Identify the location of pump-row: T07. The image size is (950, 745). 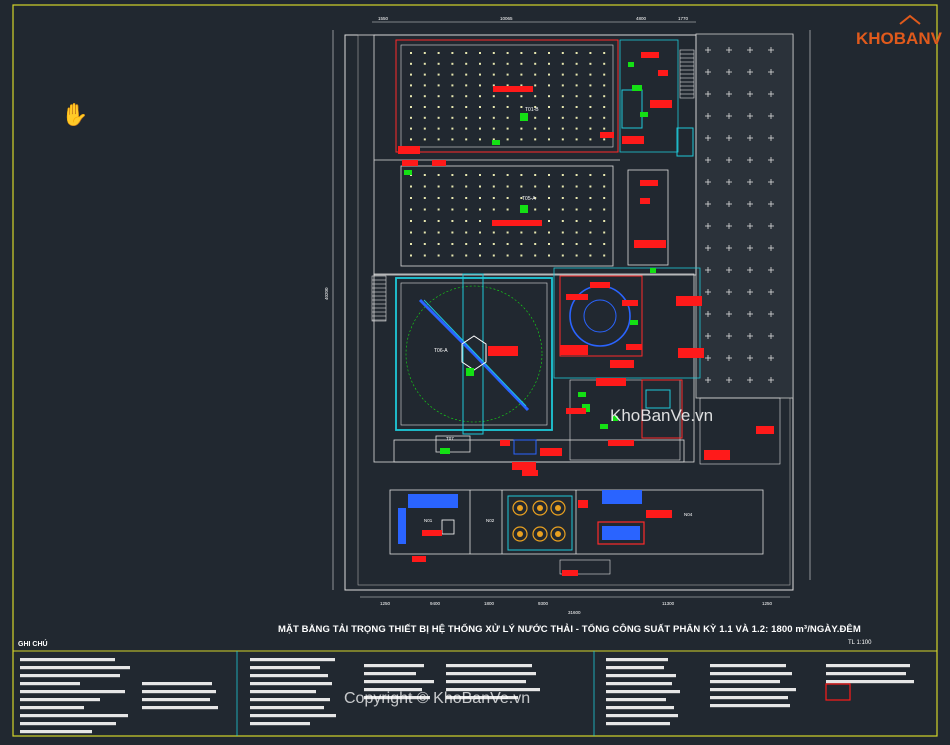
(498, 452).